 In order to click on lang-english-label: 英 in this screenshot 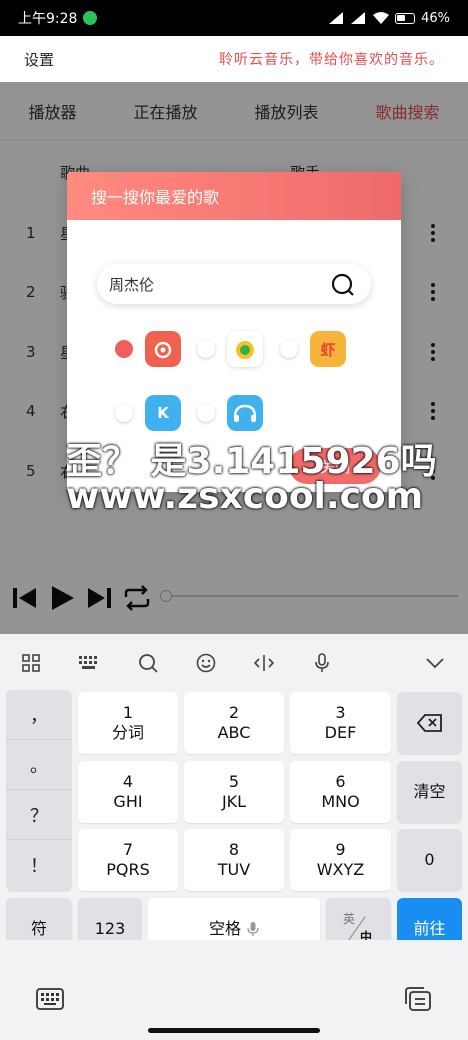, I will do `click(349, 919)`.